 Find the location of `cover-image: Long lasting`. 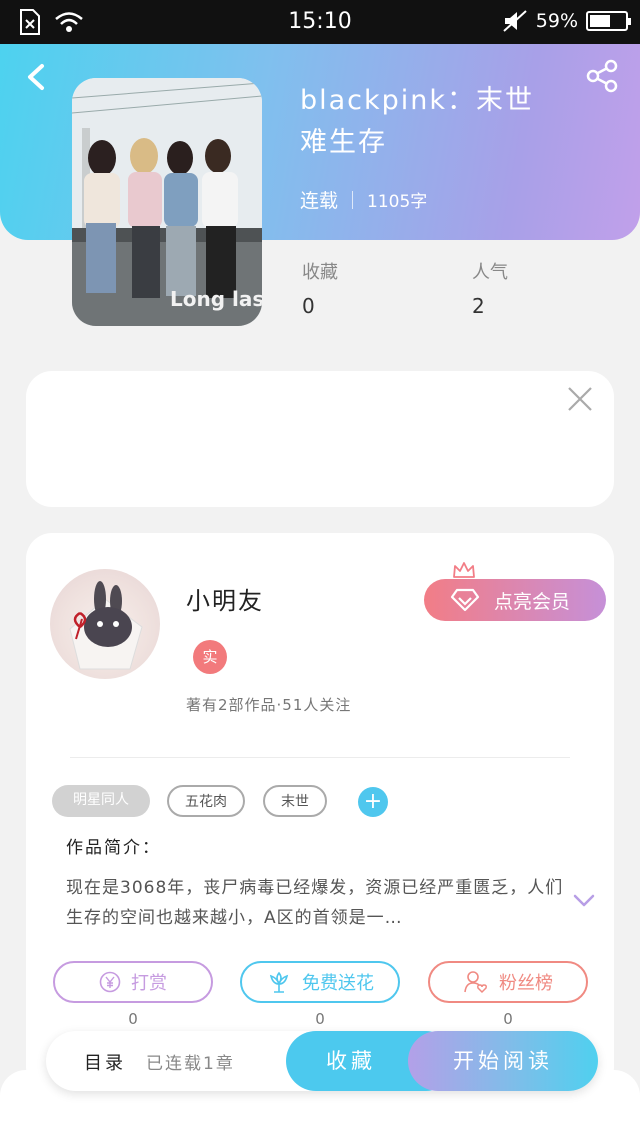

cover-image: Long lasting is located at coordinates (167, 202).